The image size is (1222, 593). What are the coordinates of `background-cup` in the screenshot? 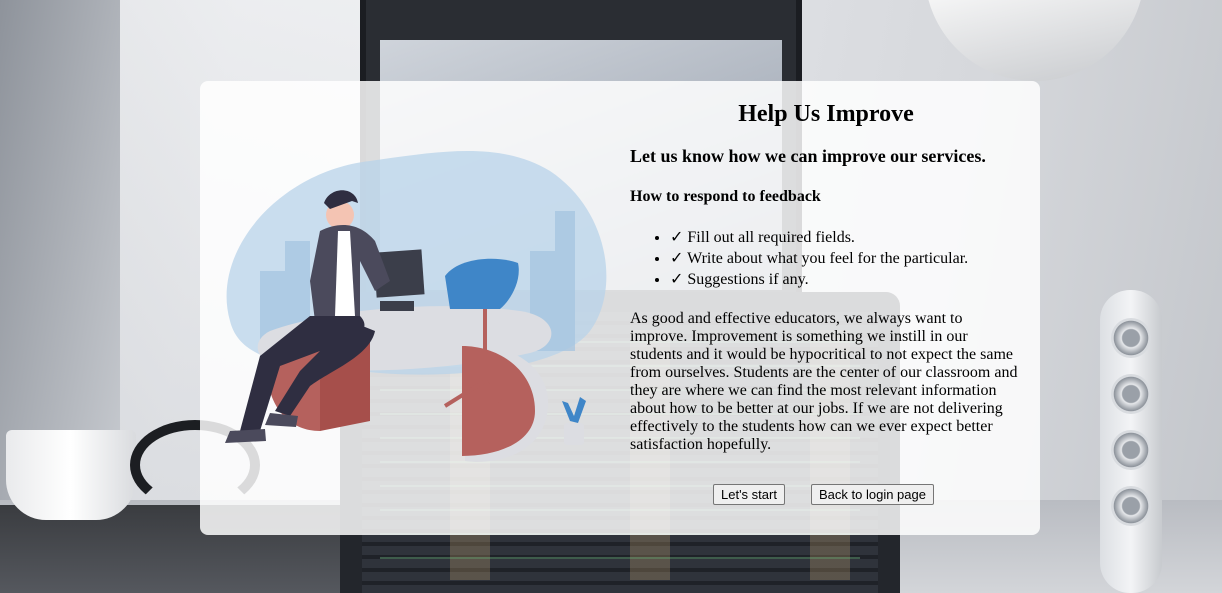 It's located at (71, 475).